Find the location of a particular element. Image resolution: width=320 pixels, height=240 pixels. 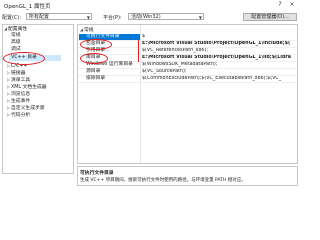

grid-group-header: ◢常规 is located at coordinates (87, 29).